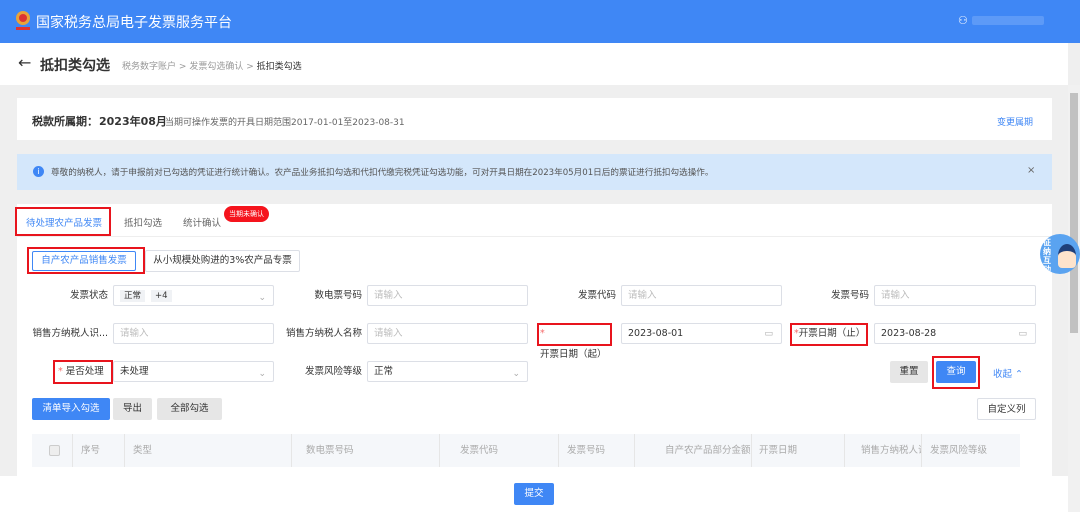 This screenshot has height=512, width=1080. I want to click on processed-label-text: 是否处理, so click(84, 371).